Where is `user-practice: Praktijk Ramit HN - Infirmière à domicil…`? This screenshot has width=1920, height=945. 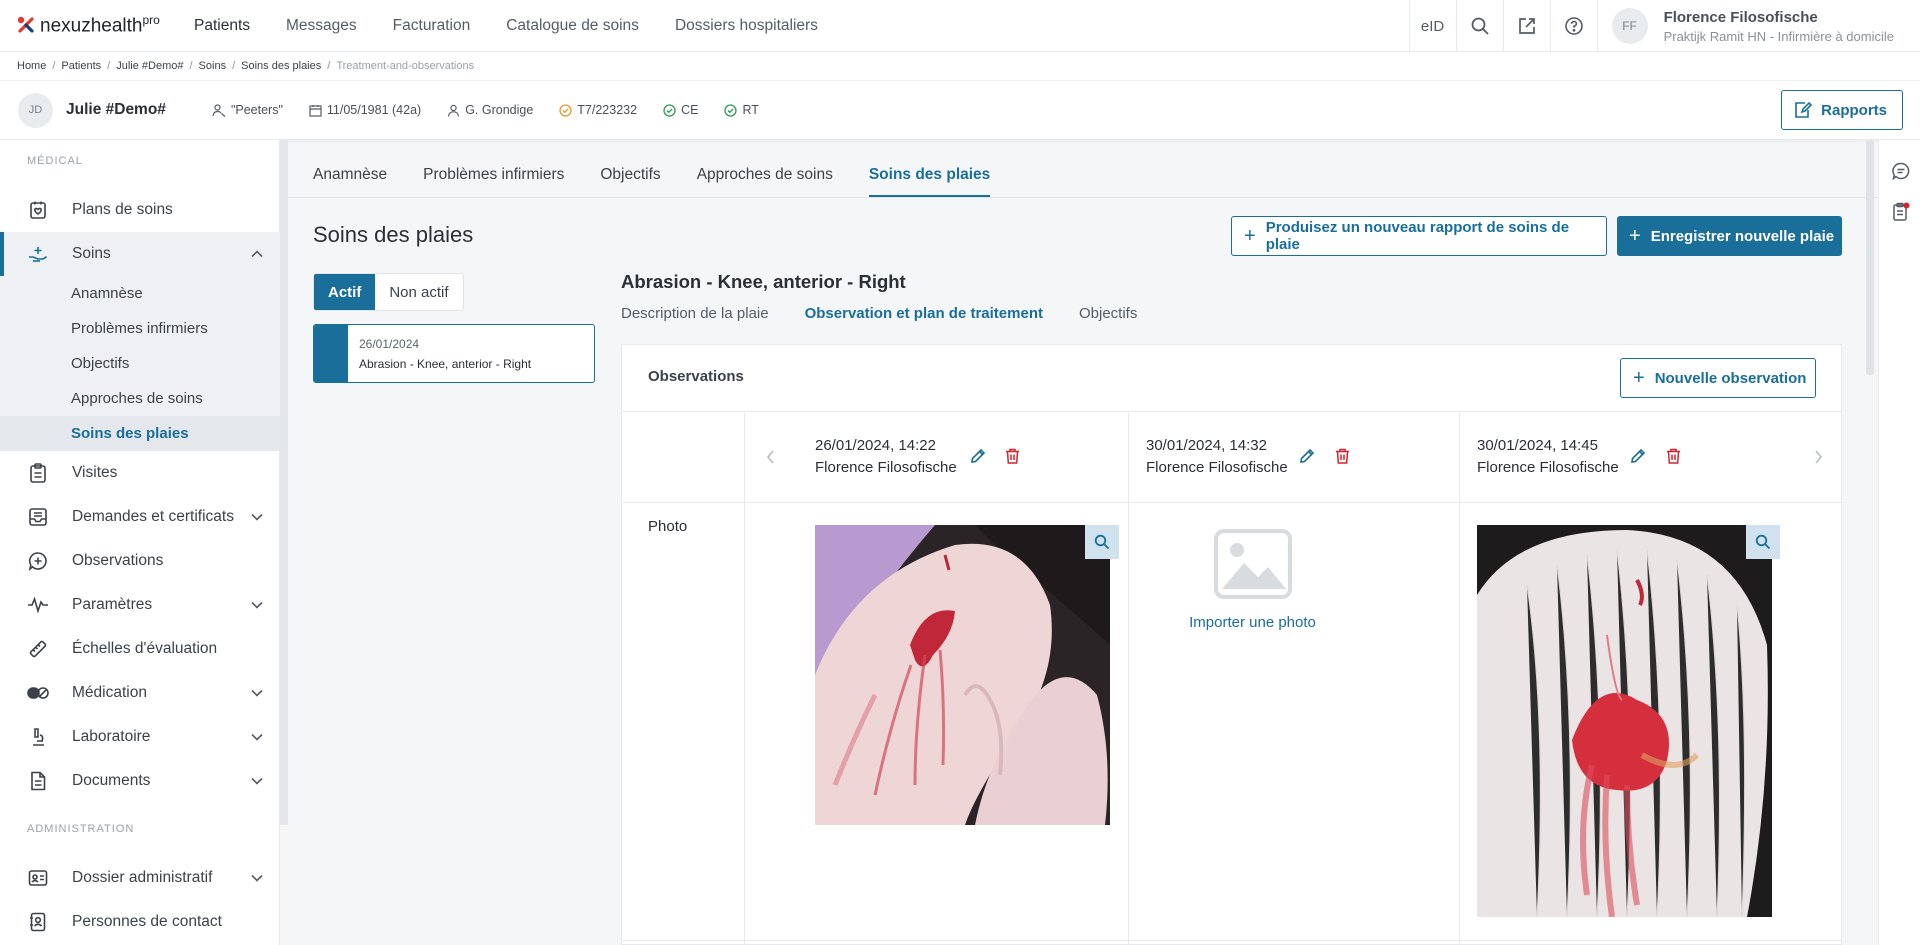 user-practice: Praktijk Ramit HN - Infirmière à domicil… is located at coordinates (1778, 36).